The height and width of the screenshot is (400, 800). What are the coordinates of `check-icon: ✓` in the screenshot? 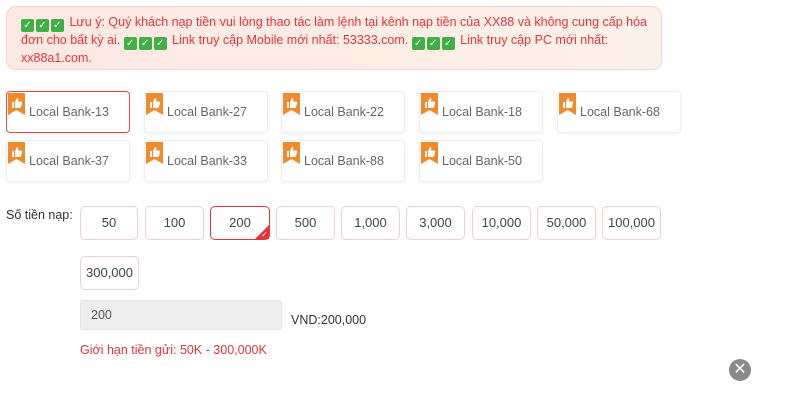 It's located at (264, 234).